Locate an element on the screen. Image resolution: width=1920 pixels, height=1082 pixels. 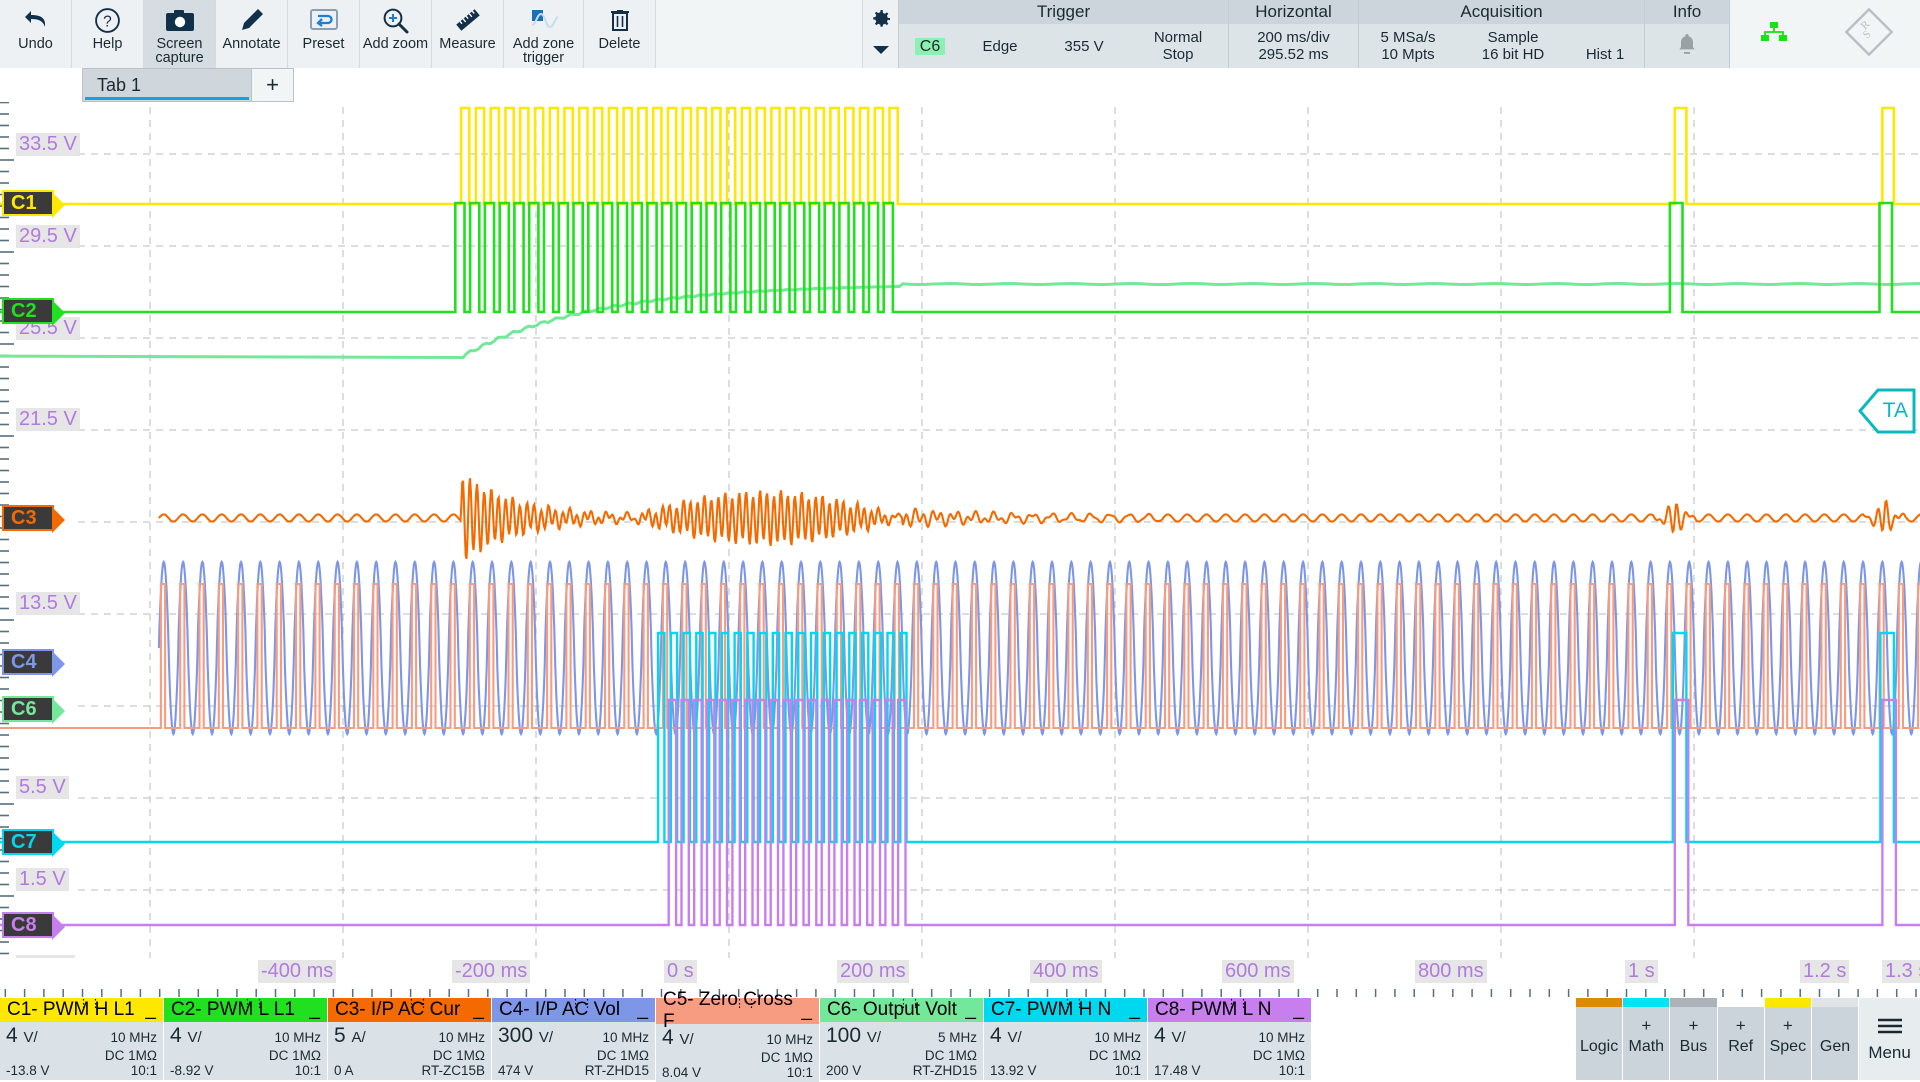
x-axis-label: 0 s is located at coordinates (680, 971).